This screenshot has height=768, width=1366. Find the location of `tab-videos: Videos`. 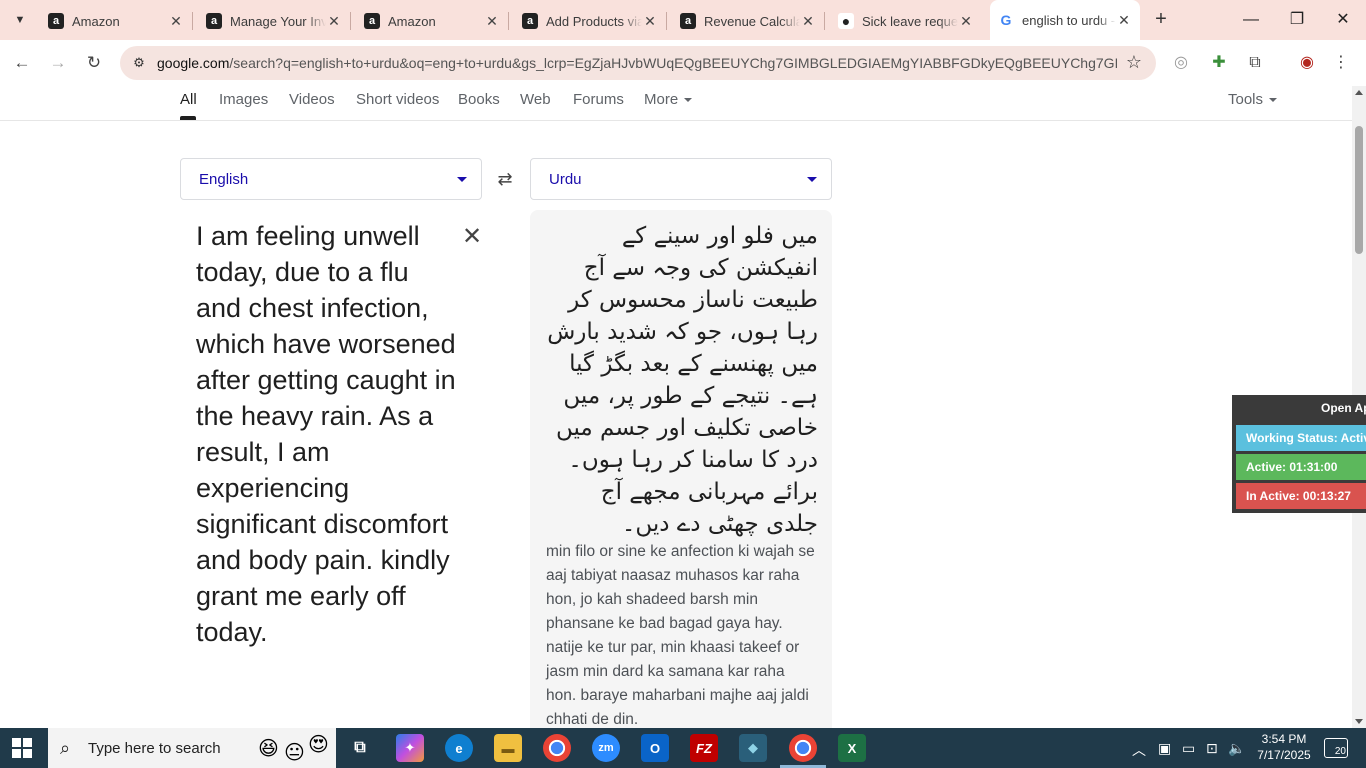

tab-videos: Videos is located at coordinates (312, 99).